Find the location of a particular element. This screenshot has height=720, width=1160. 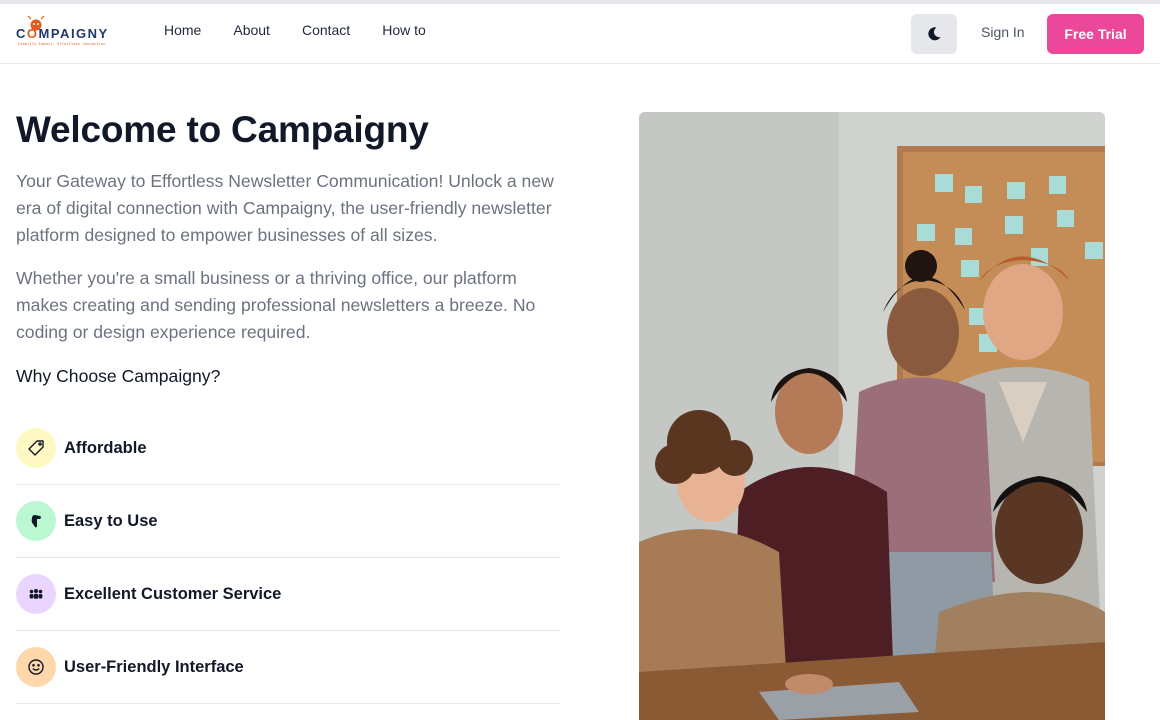

pointer-hand-icon is located at coordinates (36, 521).